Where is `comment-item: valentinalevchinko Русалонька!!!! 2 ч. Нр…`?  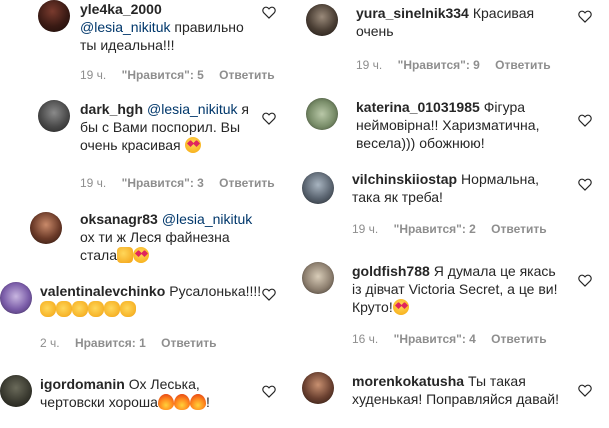
comment-item: valentinalevchinko Русалонька!!!! 2 ч. Нр… is located at coordinates (146, 317).